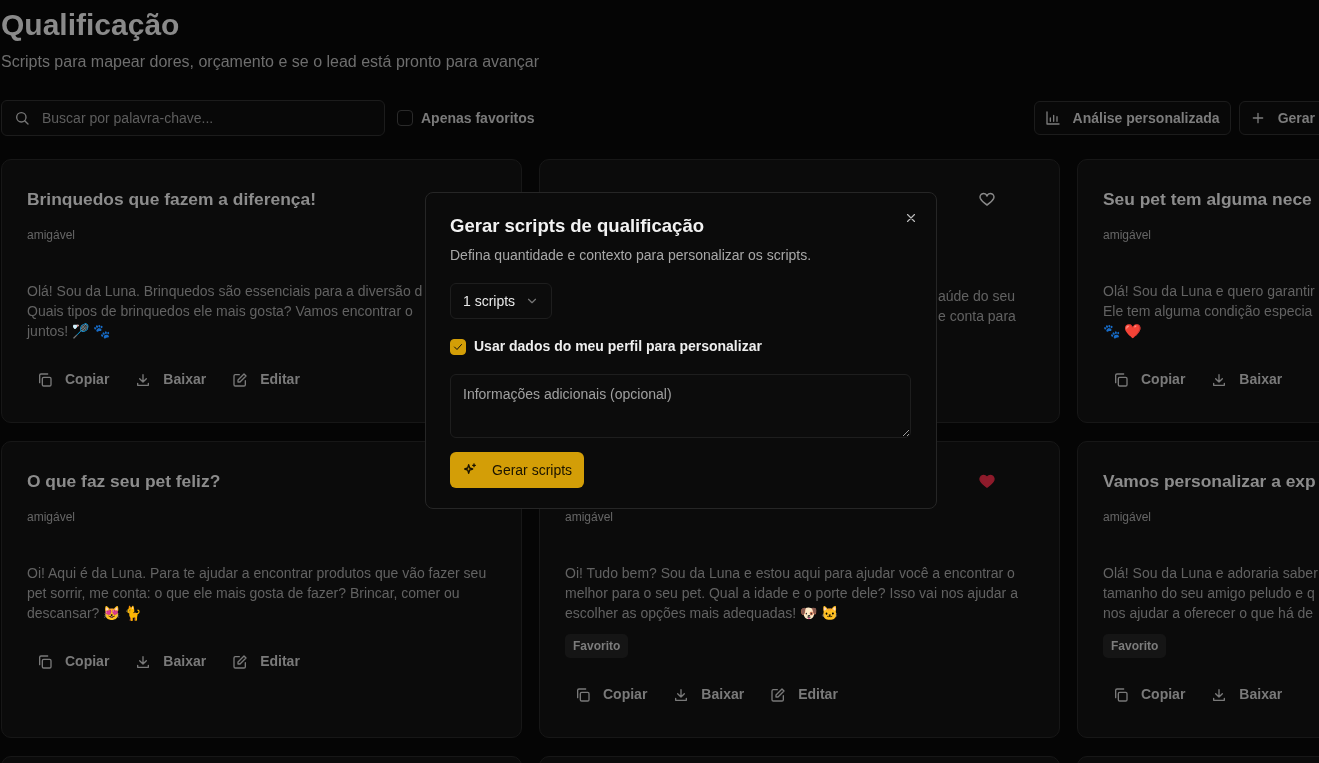  I want to click on checkbox-label: Usar dados do meu perfil para personalizar, so click(618, 347).